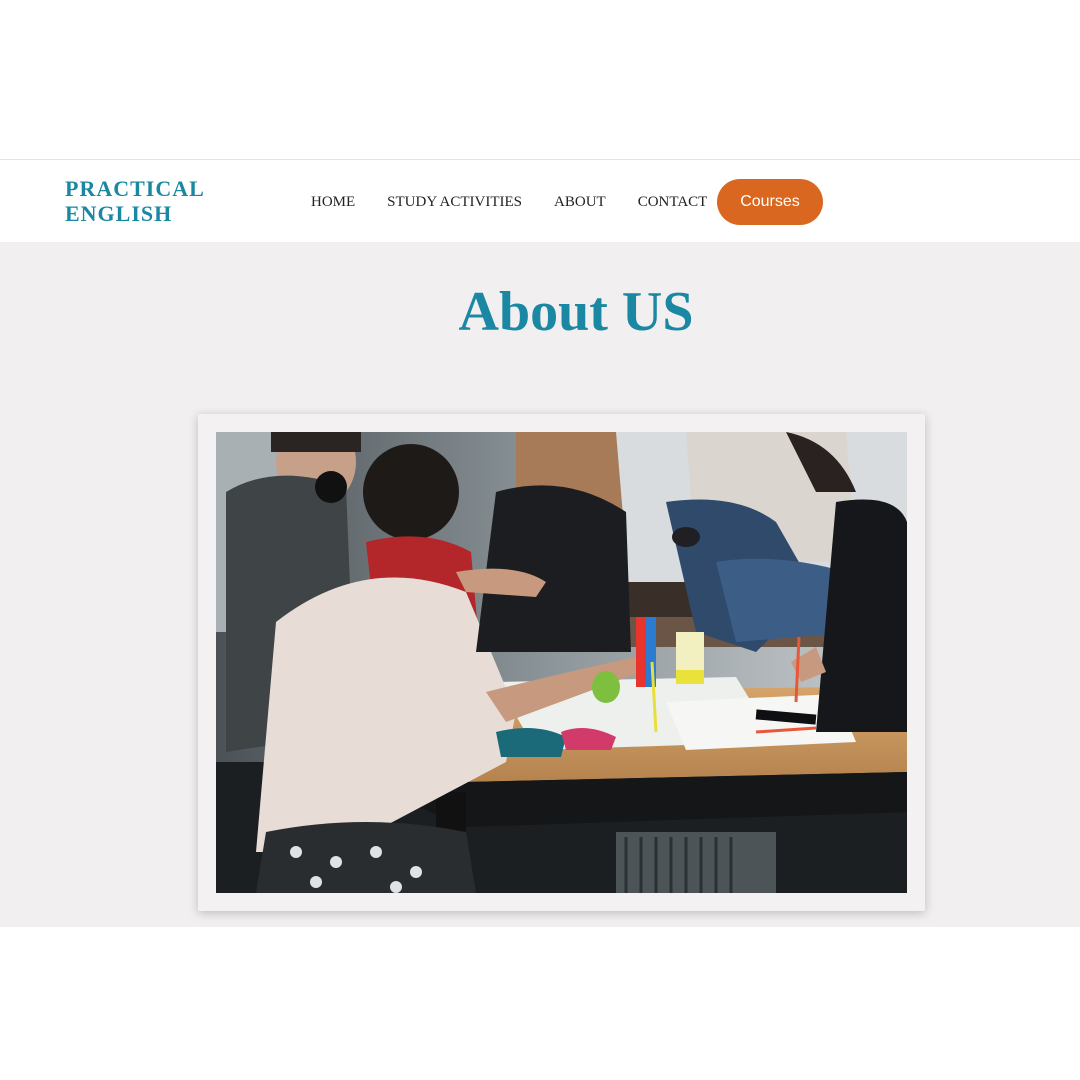 The width and height of the screenshot is (1080, 1080). What do you see at coordinates (119, 213) in the screenshot?
I see `logo-line-2: ENGLISH` at bounding box center [119, 213].